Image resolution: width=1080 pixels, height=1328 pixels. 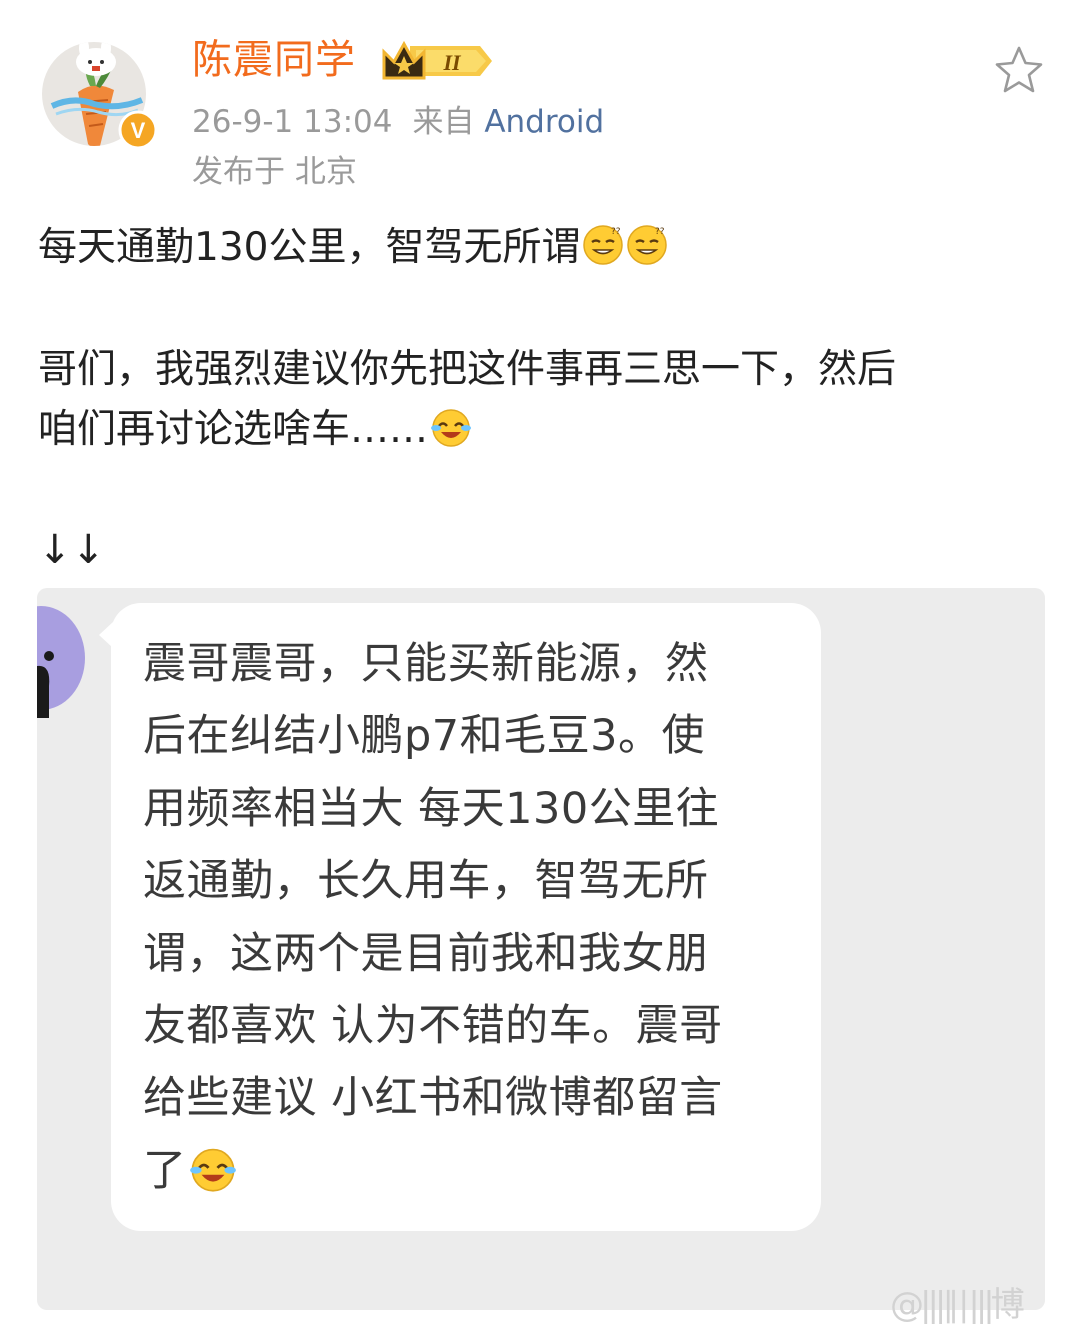 I want to click on post-location: 发布于 北京, so click(x=274, y=172).